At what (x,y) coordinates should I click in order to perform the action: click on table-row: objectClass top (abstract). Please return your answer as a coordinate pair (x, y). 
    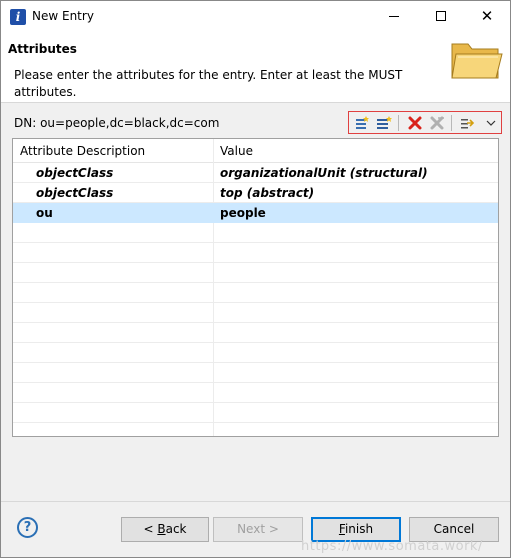
    Looking at the image, I should click on (255, 193).